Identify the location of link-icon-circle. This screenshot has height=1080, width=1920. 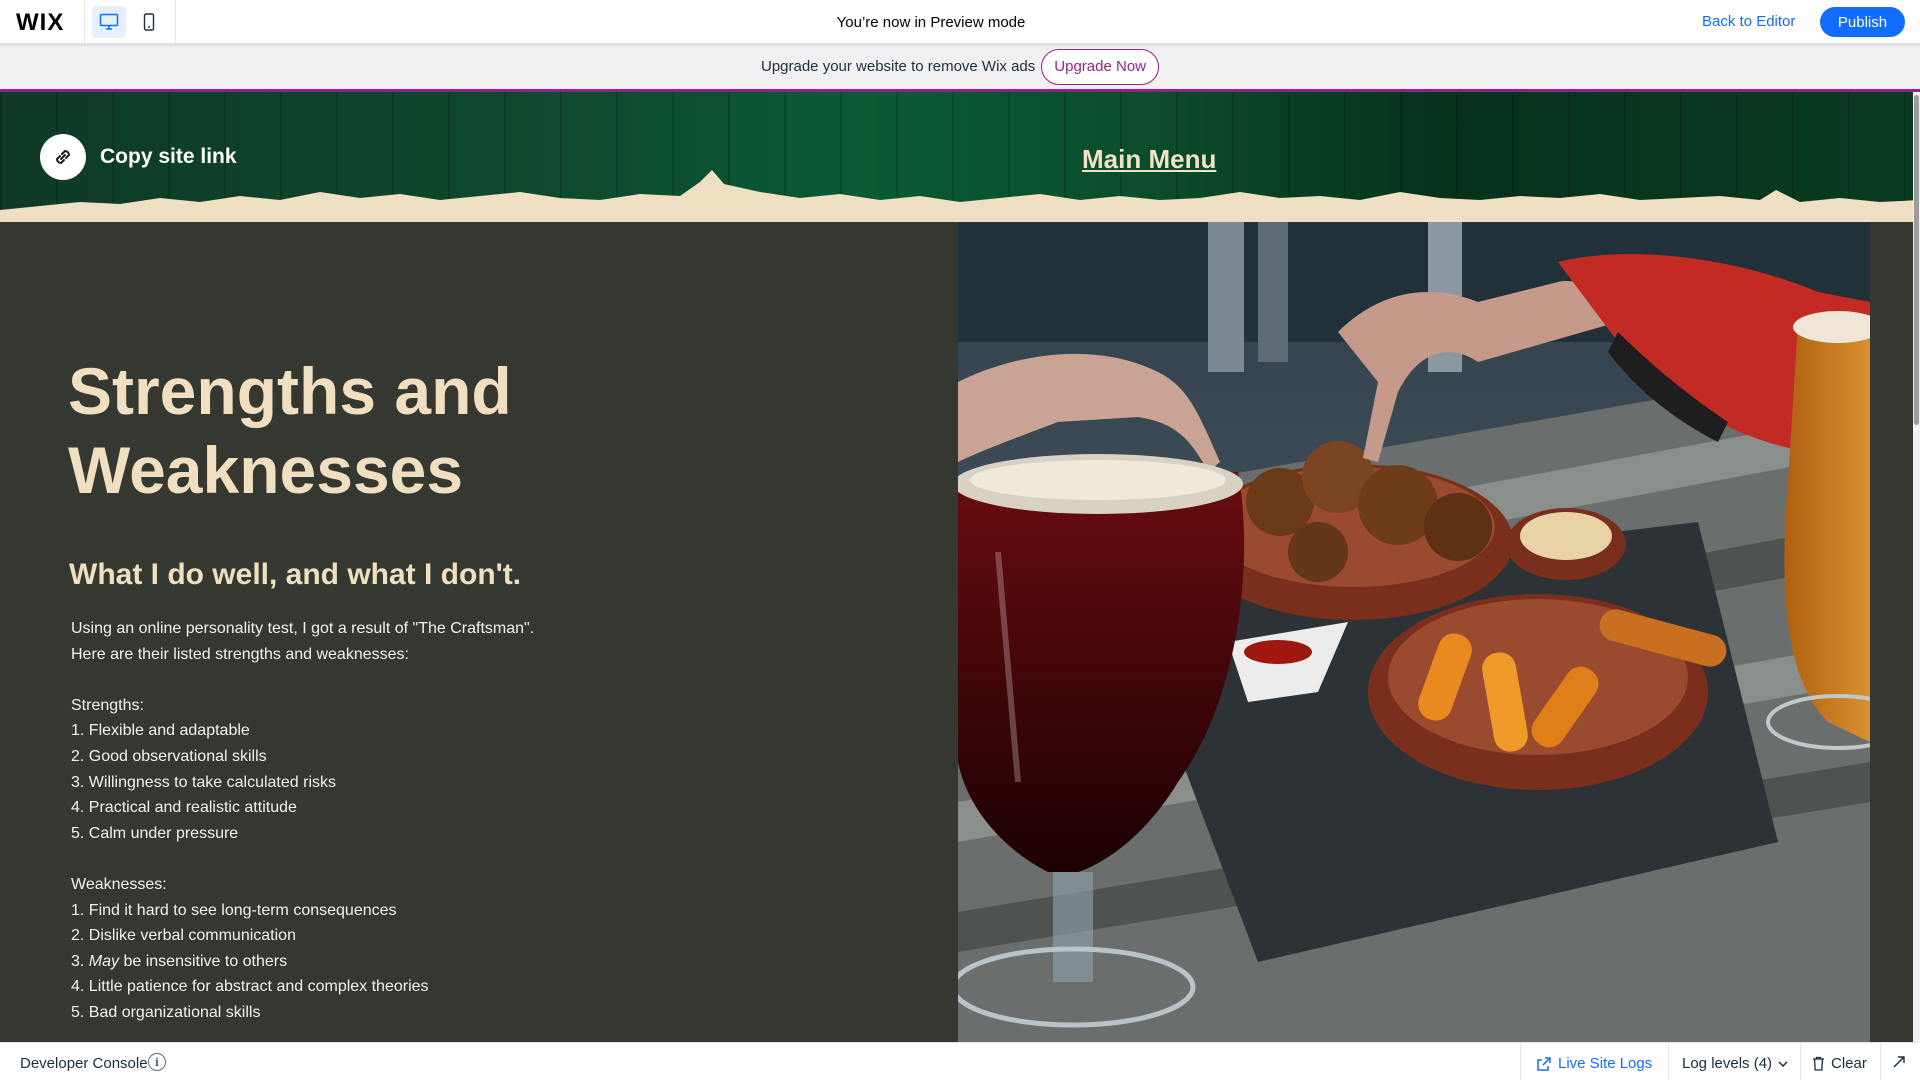
(63, 157).